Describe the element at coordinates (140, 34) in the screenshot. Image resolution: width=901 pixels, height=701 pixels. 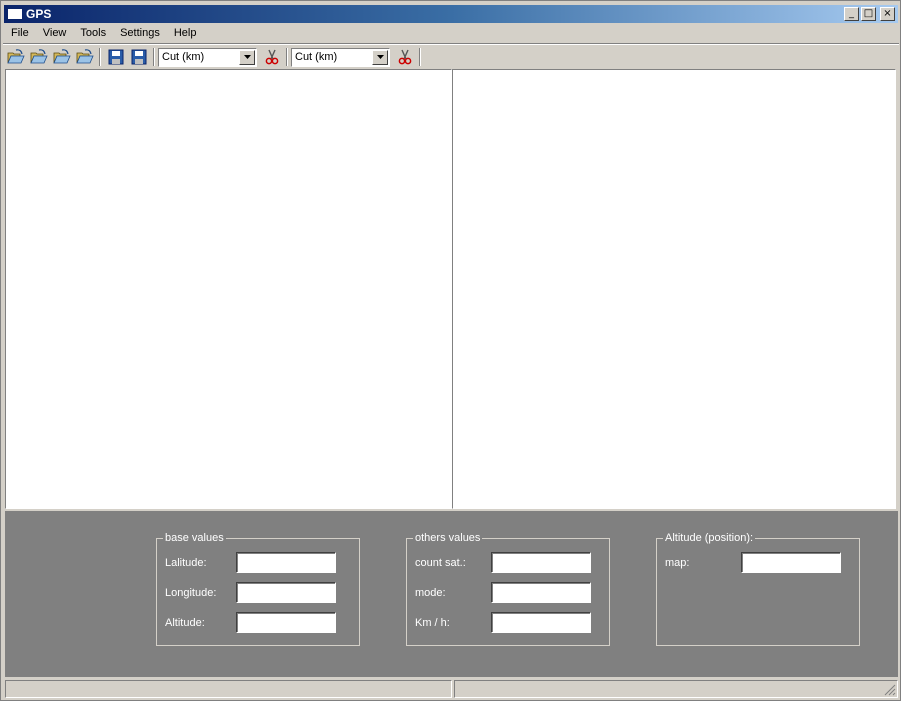
I see `menu-settings: Settings` at that location.